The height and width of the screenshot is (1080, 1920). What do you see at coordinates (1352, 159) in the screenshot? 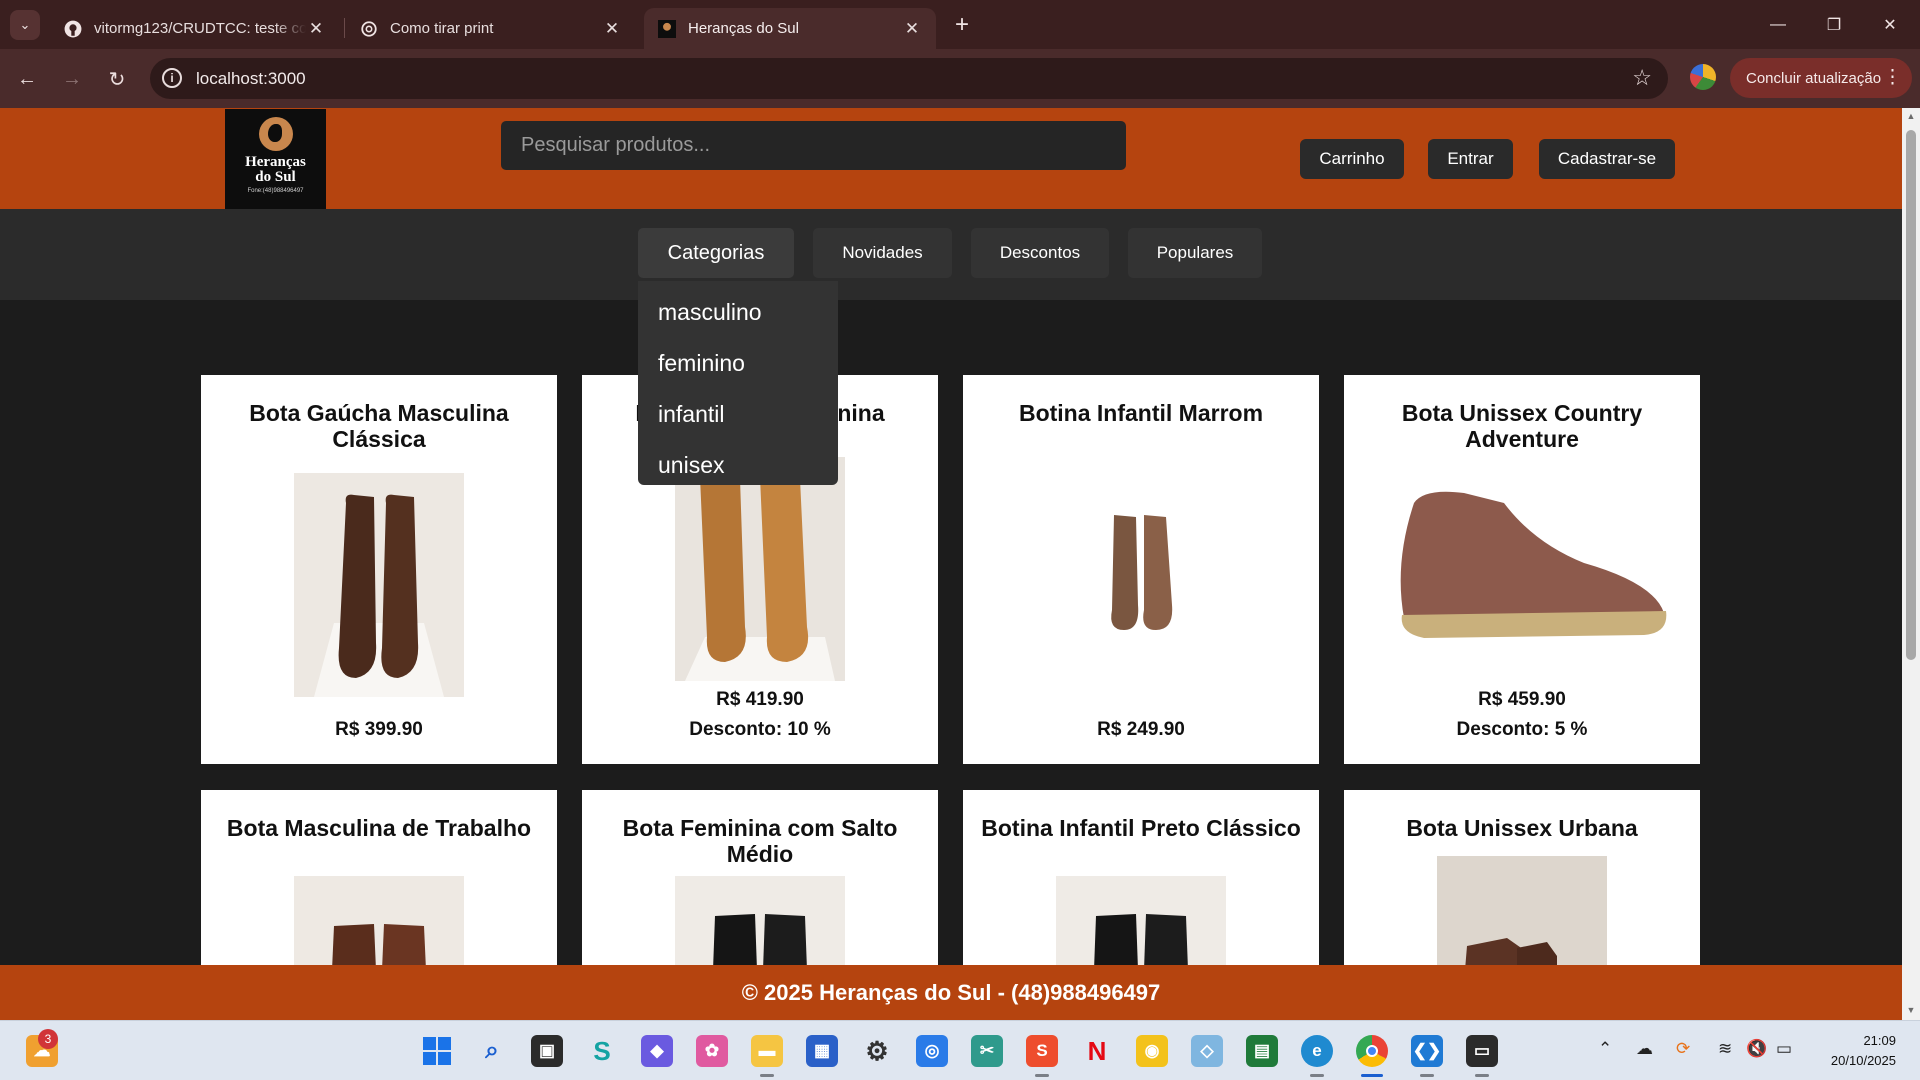
I see `cart-button: Carrinho` at bounding box center [1352, 159].